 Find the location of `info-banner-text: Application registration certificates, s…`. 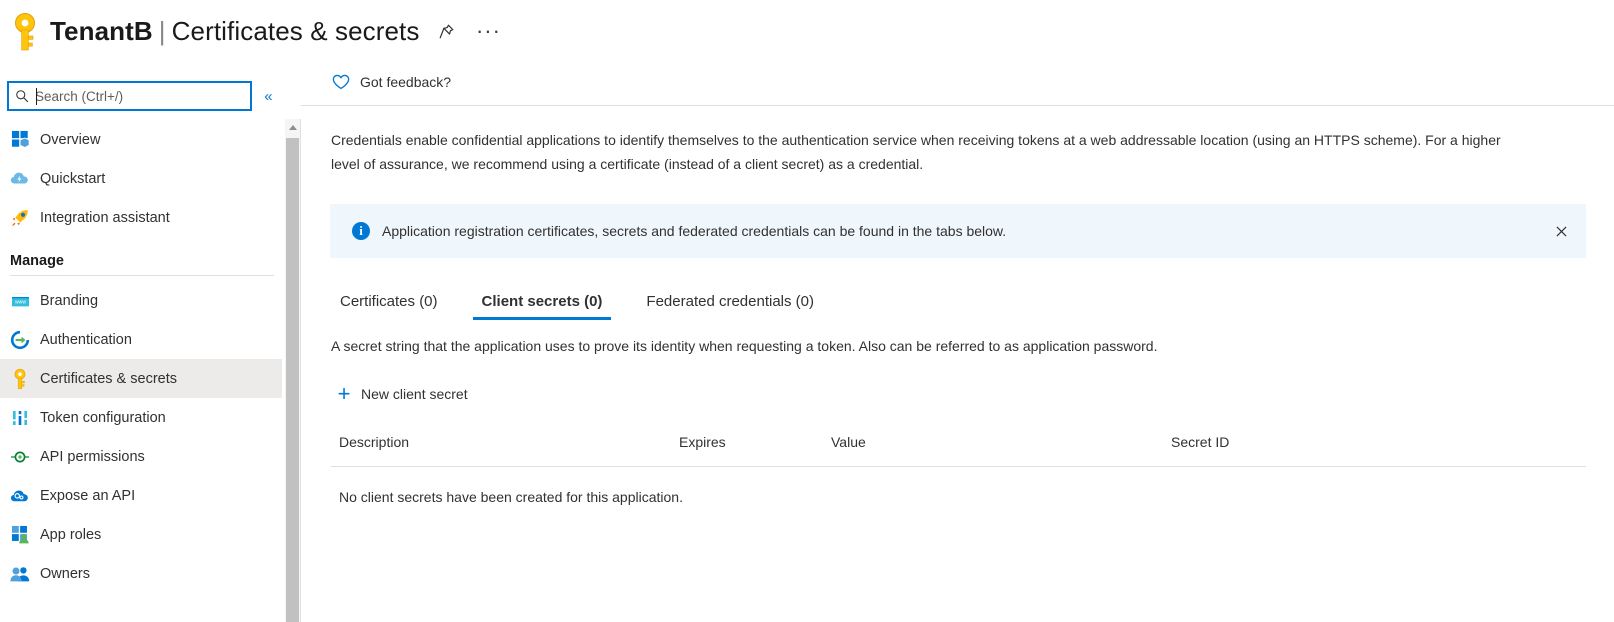

info-banner-text: Application registration certificates, s… is located at coordinates (694, 231).